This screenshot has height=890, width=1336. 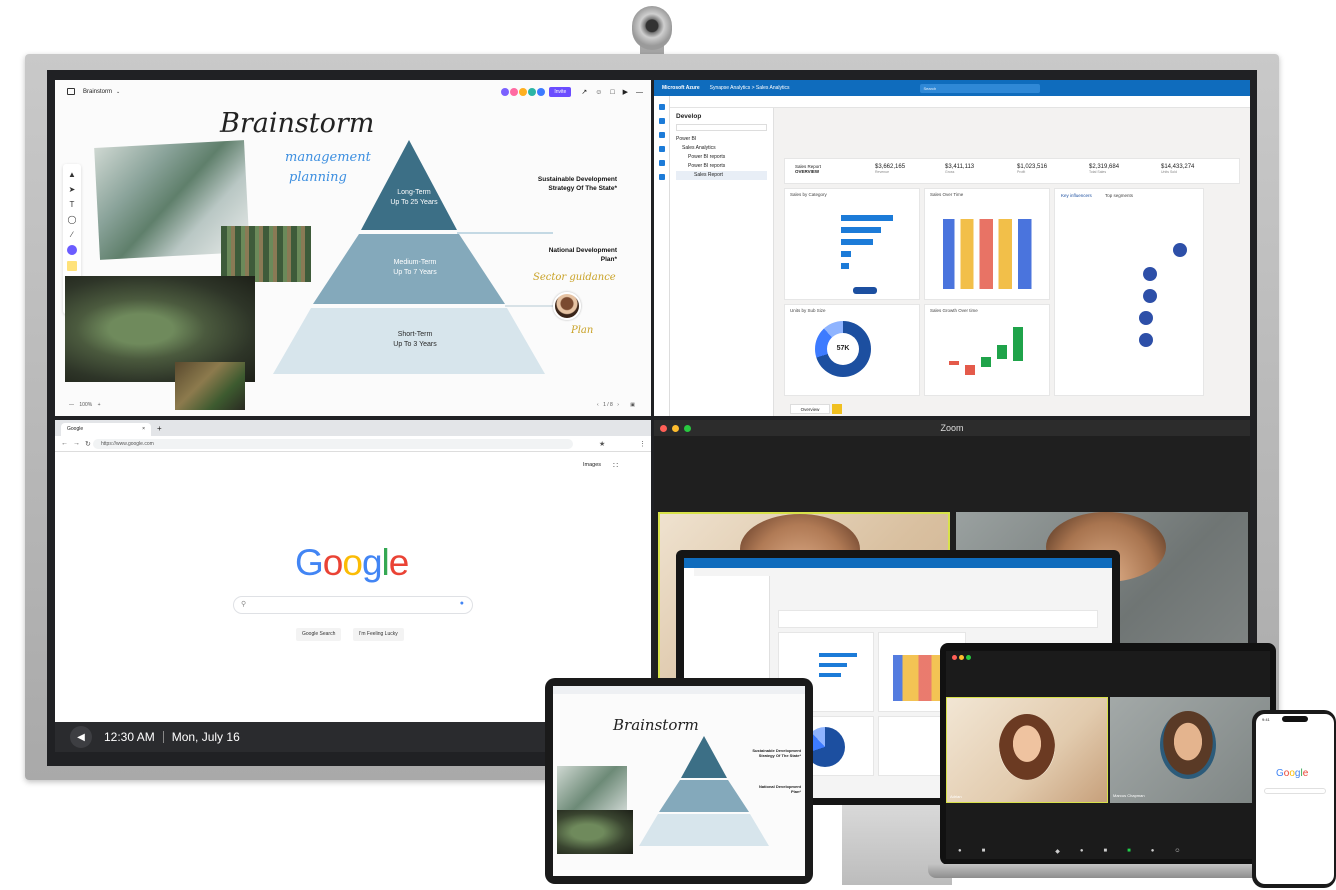 What do you see at coordinates (661, 163) in the screenshot?
I see `monitor-icon` at bounding box center [661, 163].